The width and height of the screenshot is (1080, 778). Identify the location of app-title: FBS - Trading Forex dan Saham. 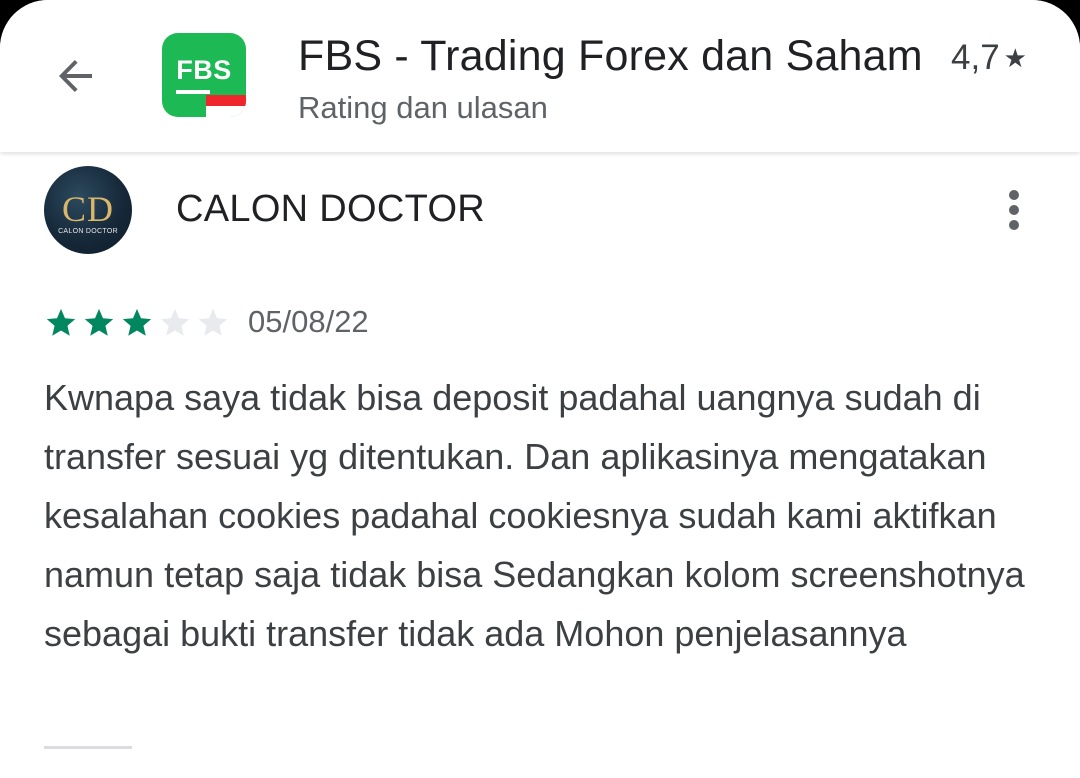
(610, 56).